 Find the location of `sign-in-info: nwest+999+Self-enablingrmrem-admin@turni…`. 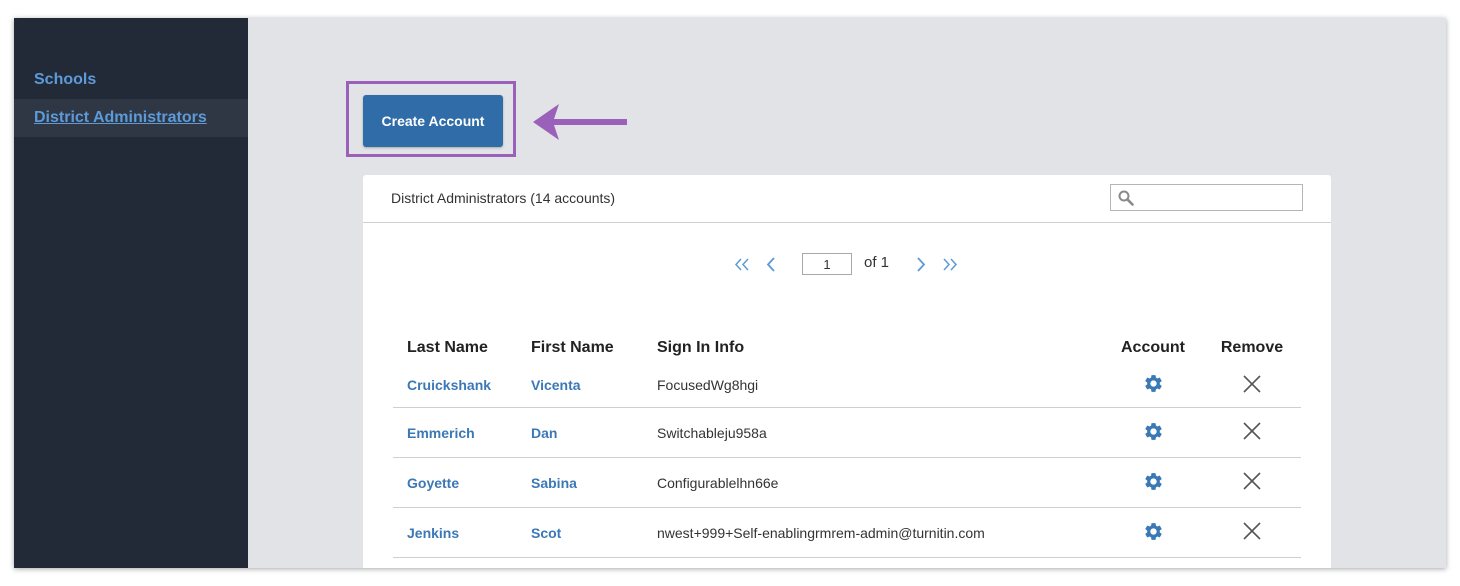

sign-in-info: nwest+999+Self-enablingrmrem-admin@turni… is located at coordinates (873, 532).